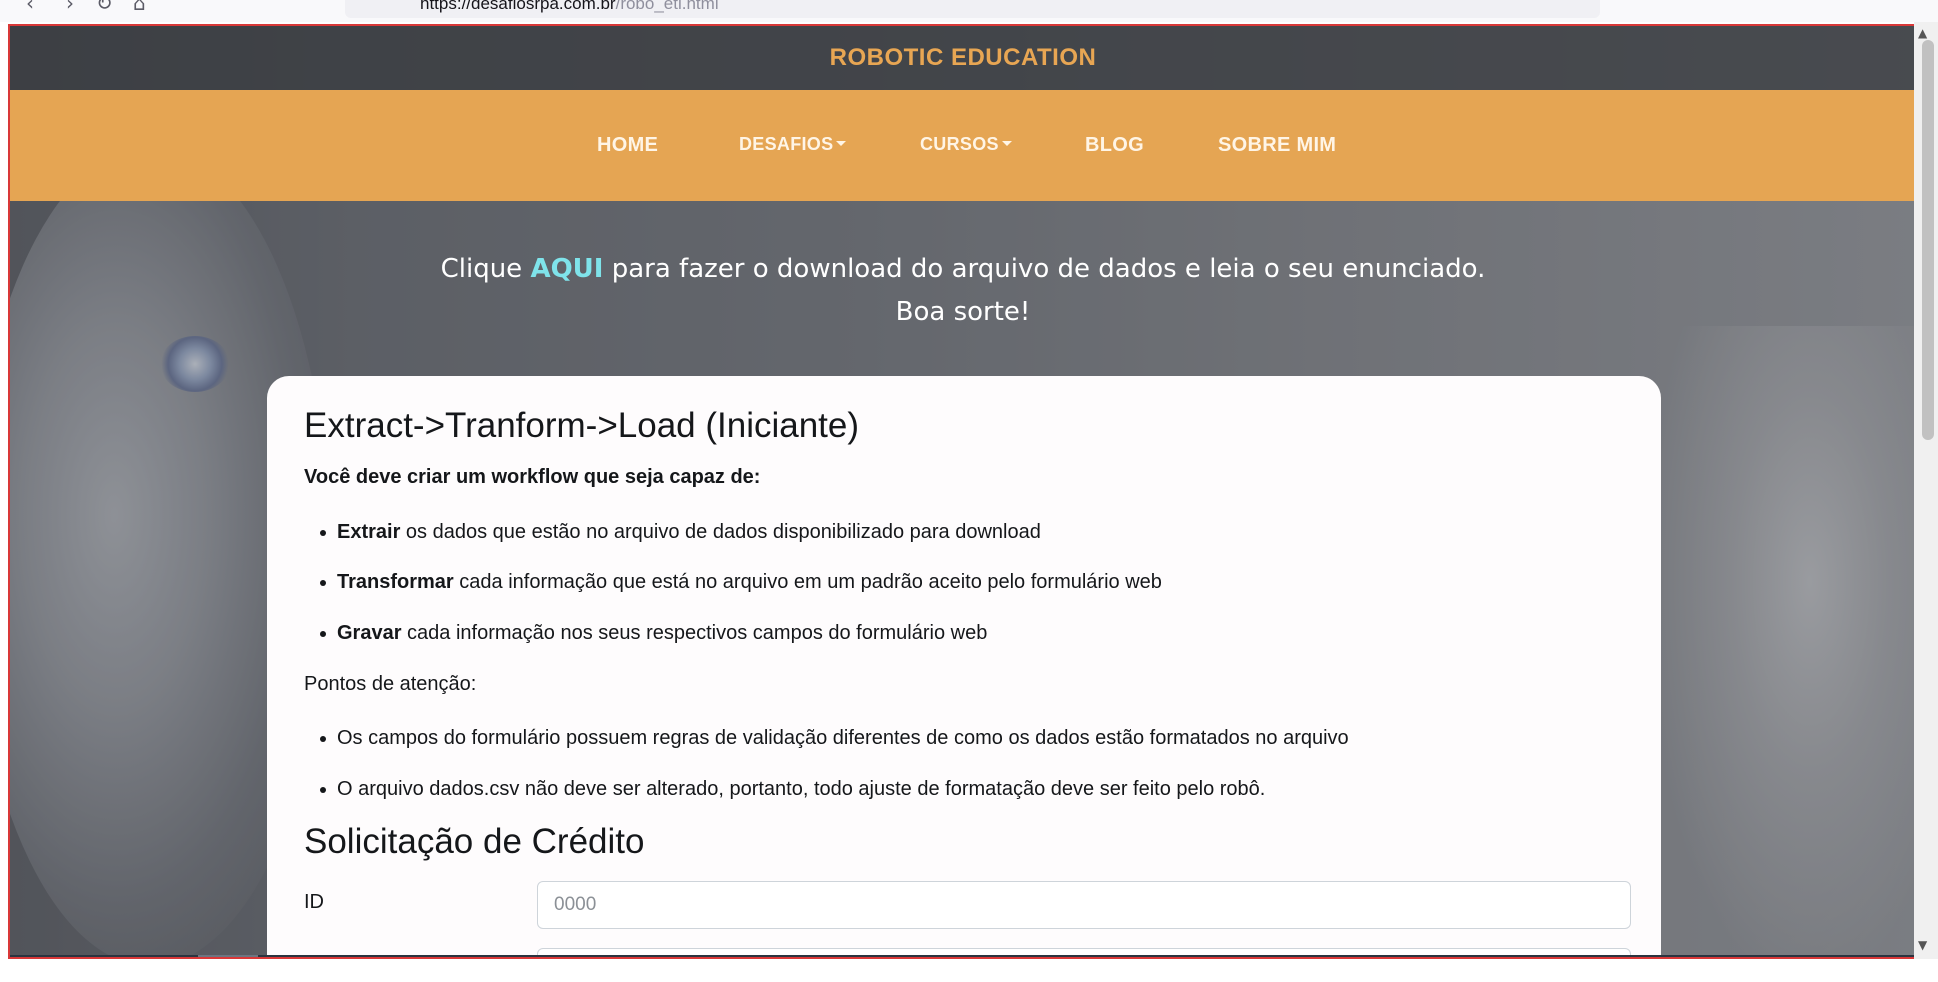 This screenshot has height=982, width=1938. Describe the element at coordinates (395, 582) in the screenshot. I see `step-keyword: Transformar` at that location.